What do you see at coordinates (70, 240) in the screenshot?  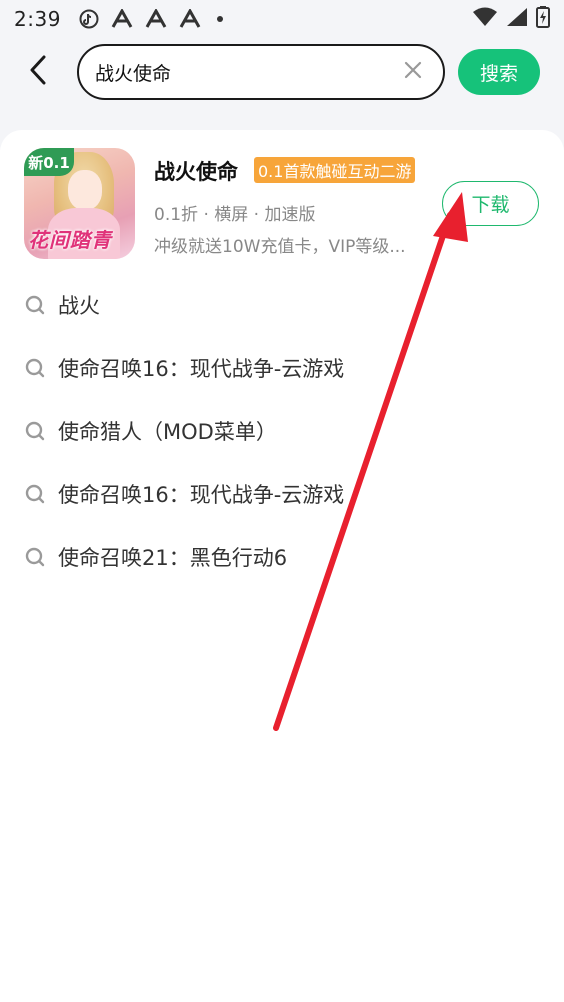 I see `icon-caption: 花间踏青` at bounding box center [70, 240].